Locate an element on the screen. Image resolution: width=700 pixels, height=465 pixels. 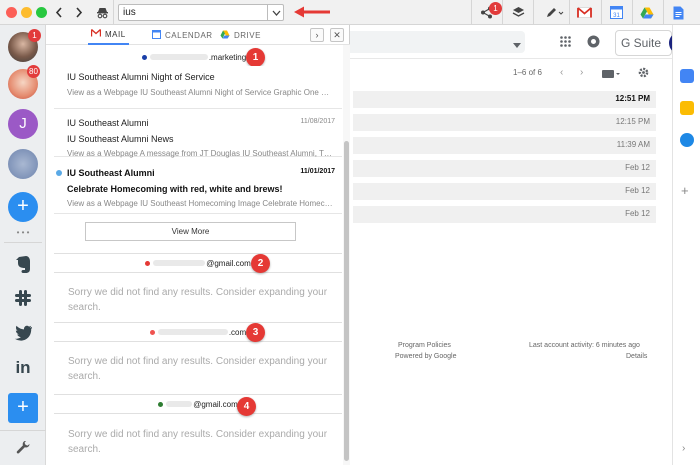
add-account-button: + is located at coordinates (23, 207).